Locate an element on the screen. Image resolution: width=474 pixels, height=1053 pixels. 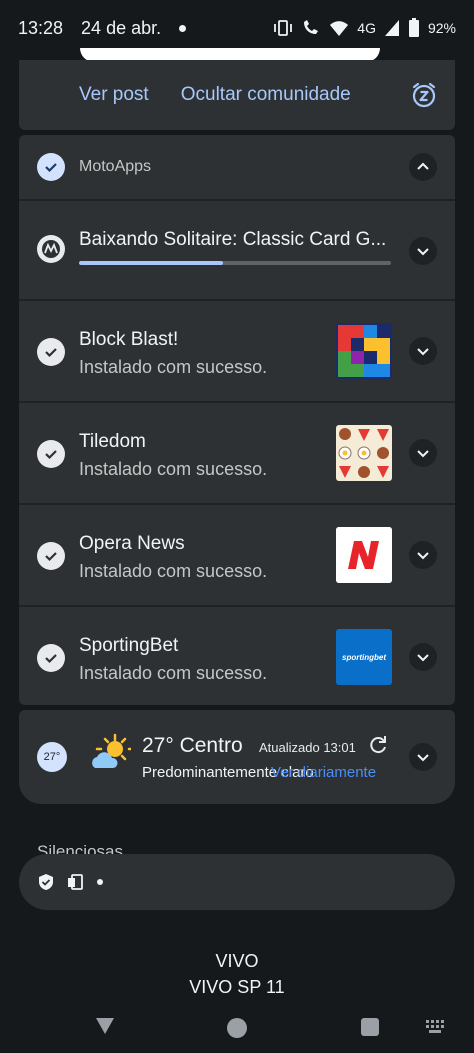
partly-cloudy-icon is located at coordinates (111, 750).